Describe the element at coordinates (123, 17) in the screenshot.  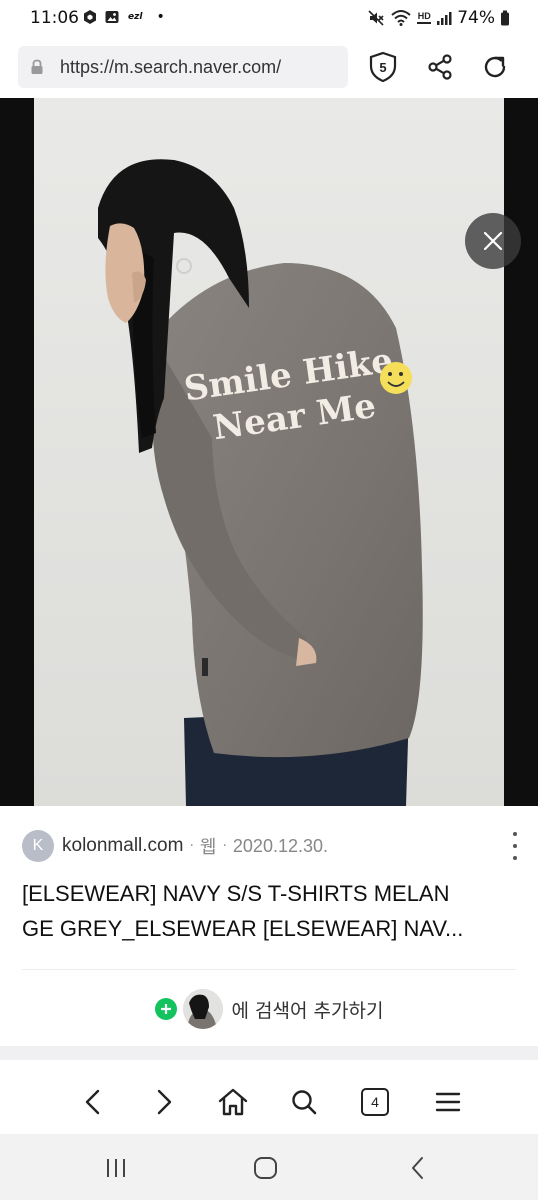
I see `status-left-icons: ezl •` at that location.